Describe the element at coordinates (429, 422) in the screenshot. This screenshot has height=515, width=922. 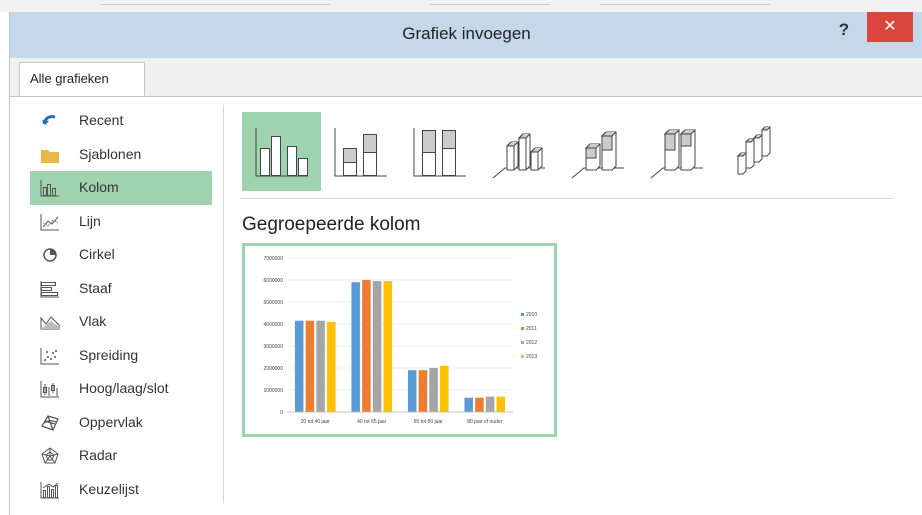
I see `x-tick-label: 65 tot 80 jaar` at that location.